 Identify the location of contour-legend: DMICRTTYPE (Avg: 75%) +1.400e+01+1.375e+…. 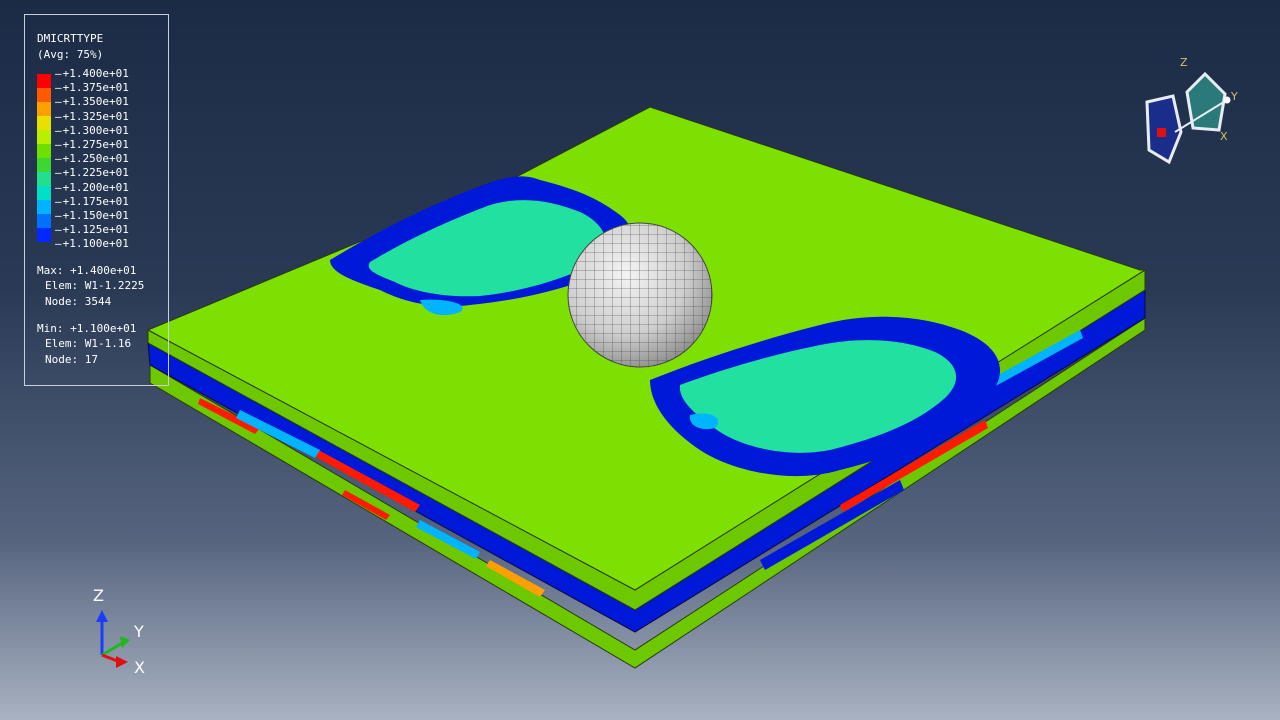
(96, 200).